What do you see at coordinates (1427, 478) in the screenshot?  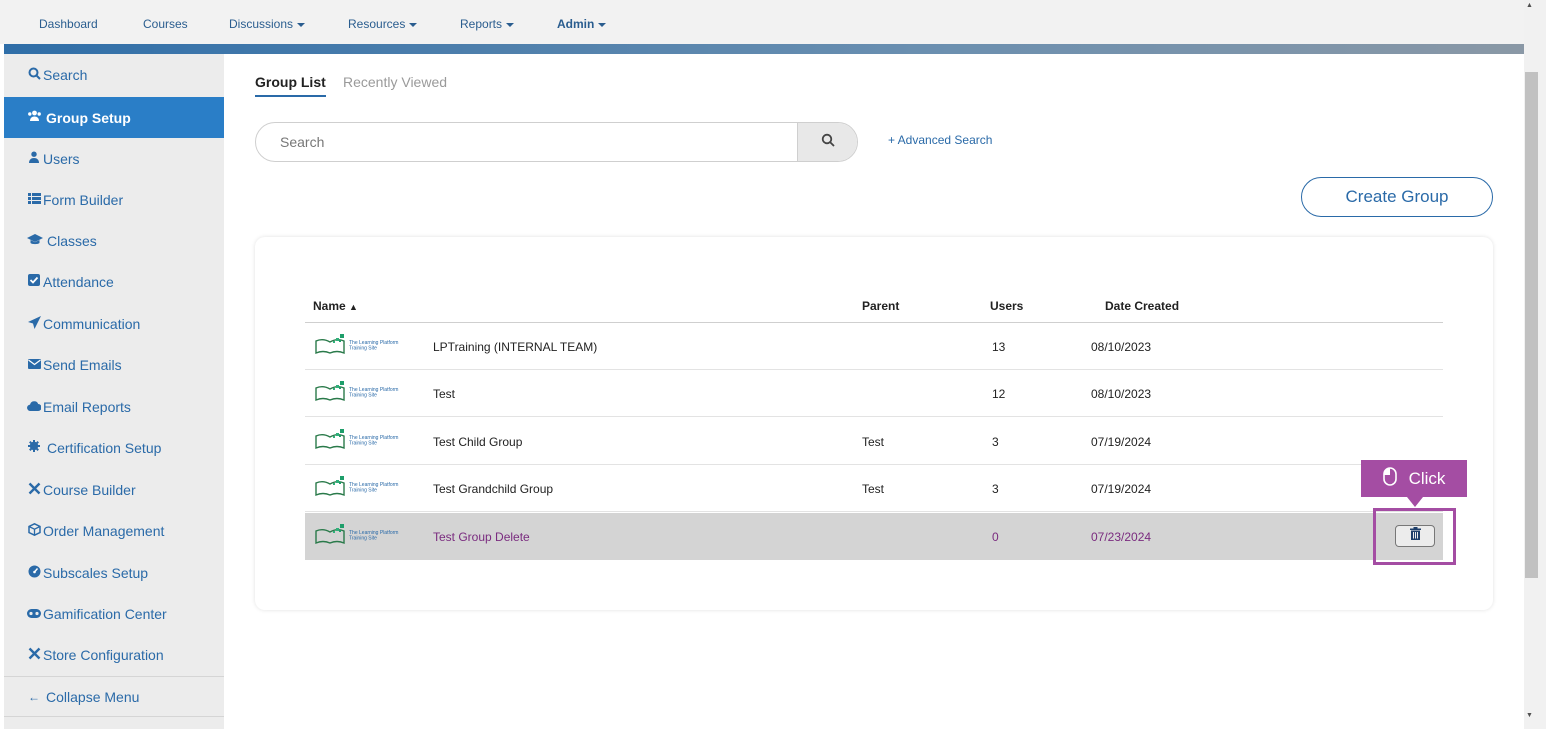 I see `tooltip-label: Click` at bounding box center [1427, 478].